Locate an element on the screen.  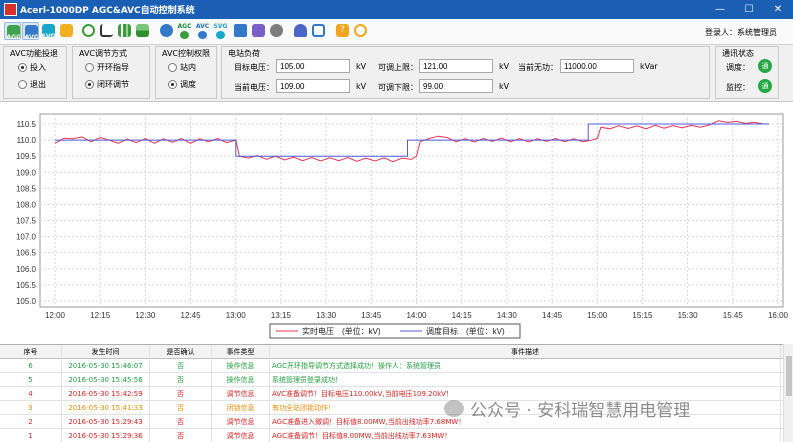
event-type: 操作信息 is located at coordinates (241, 380).